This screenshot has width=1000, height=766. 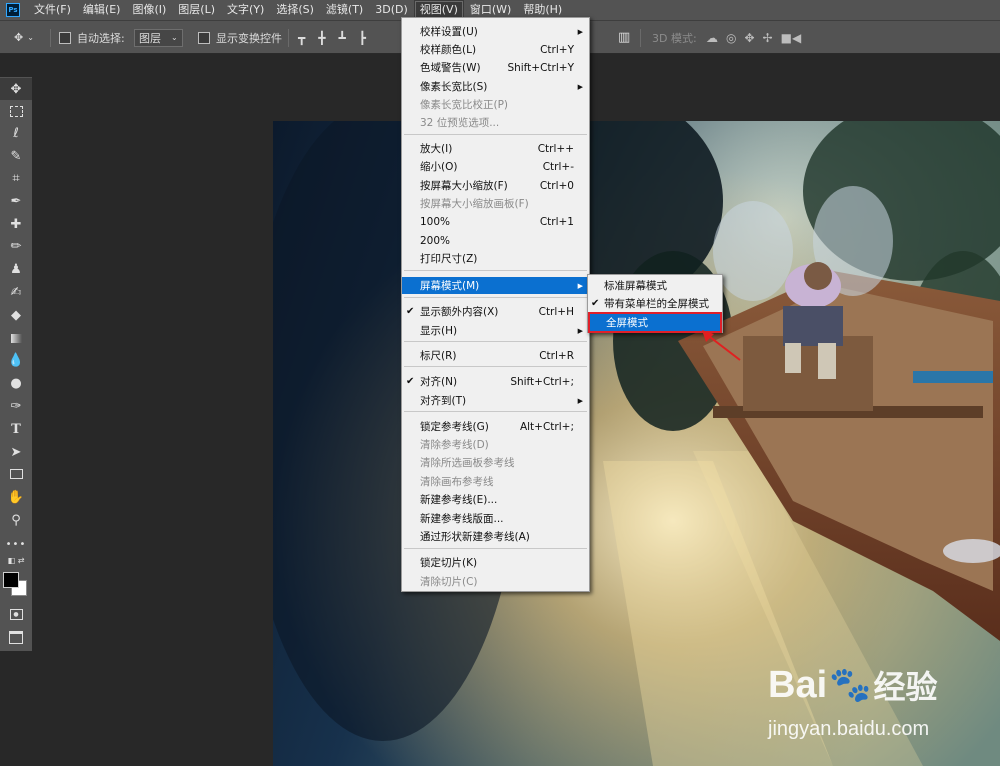 I want to click on menu-layer: 图层(L), so click(x=196, y=10).